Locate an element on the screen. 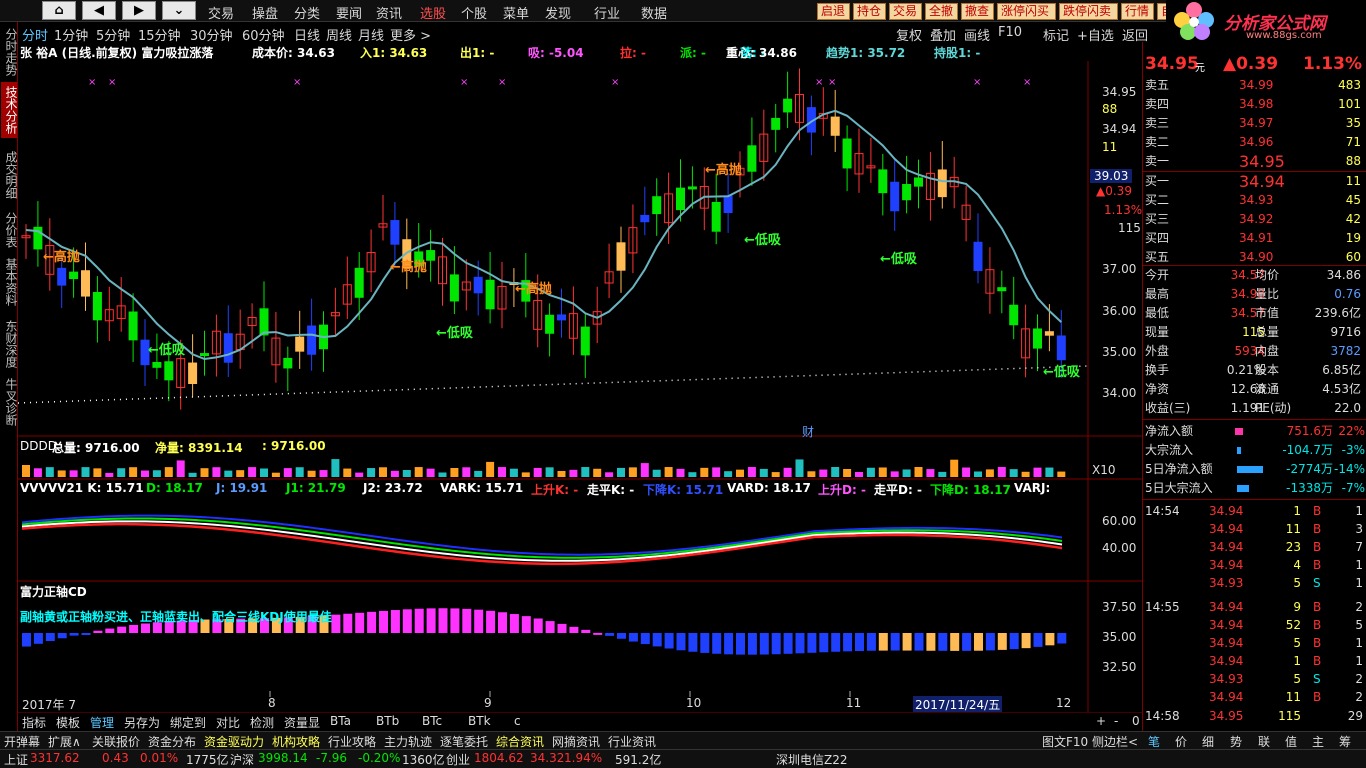 Image resolution: width=1366 pixels, height=768 pixels. tool-button-2: 交易 is located at coordinates (905, 11).